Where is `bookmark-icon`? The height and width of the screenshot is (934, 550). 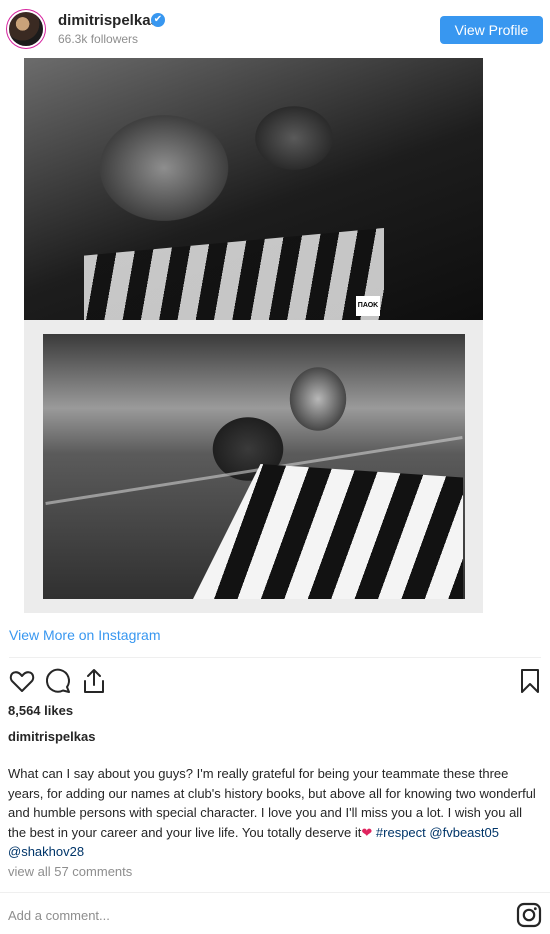
bookmark-icon is located at coordinates (530, 681).